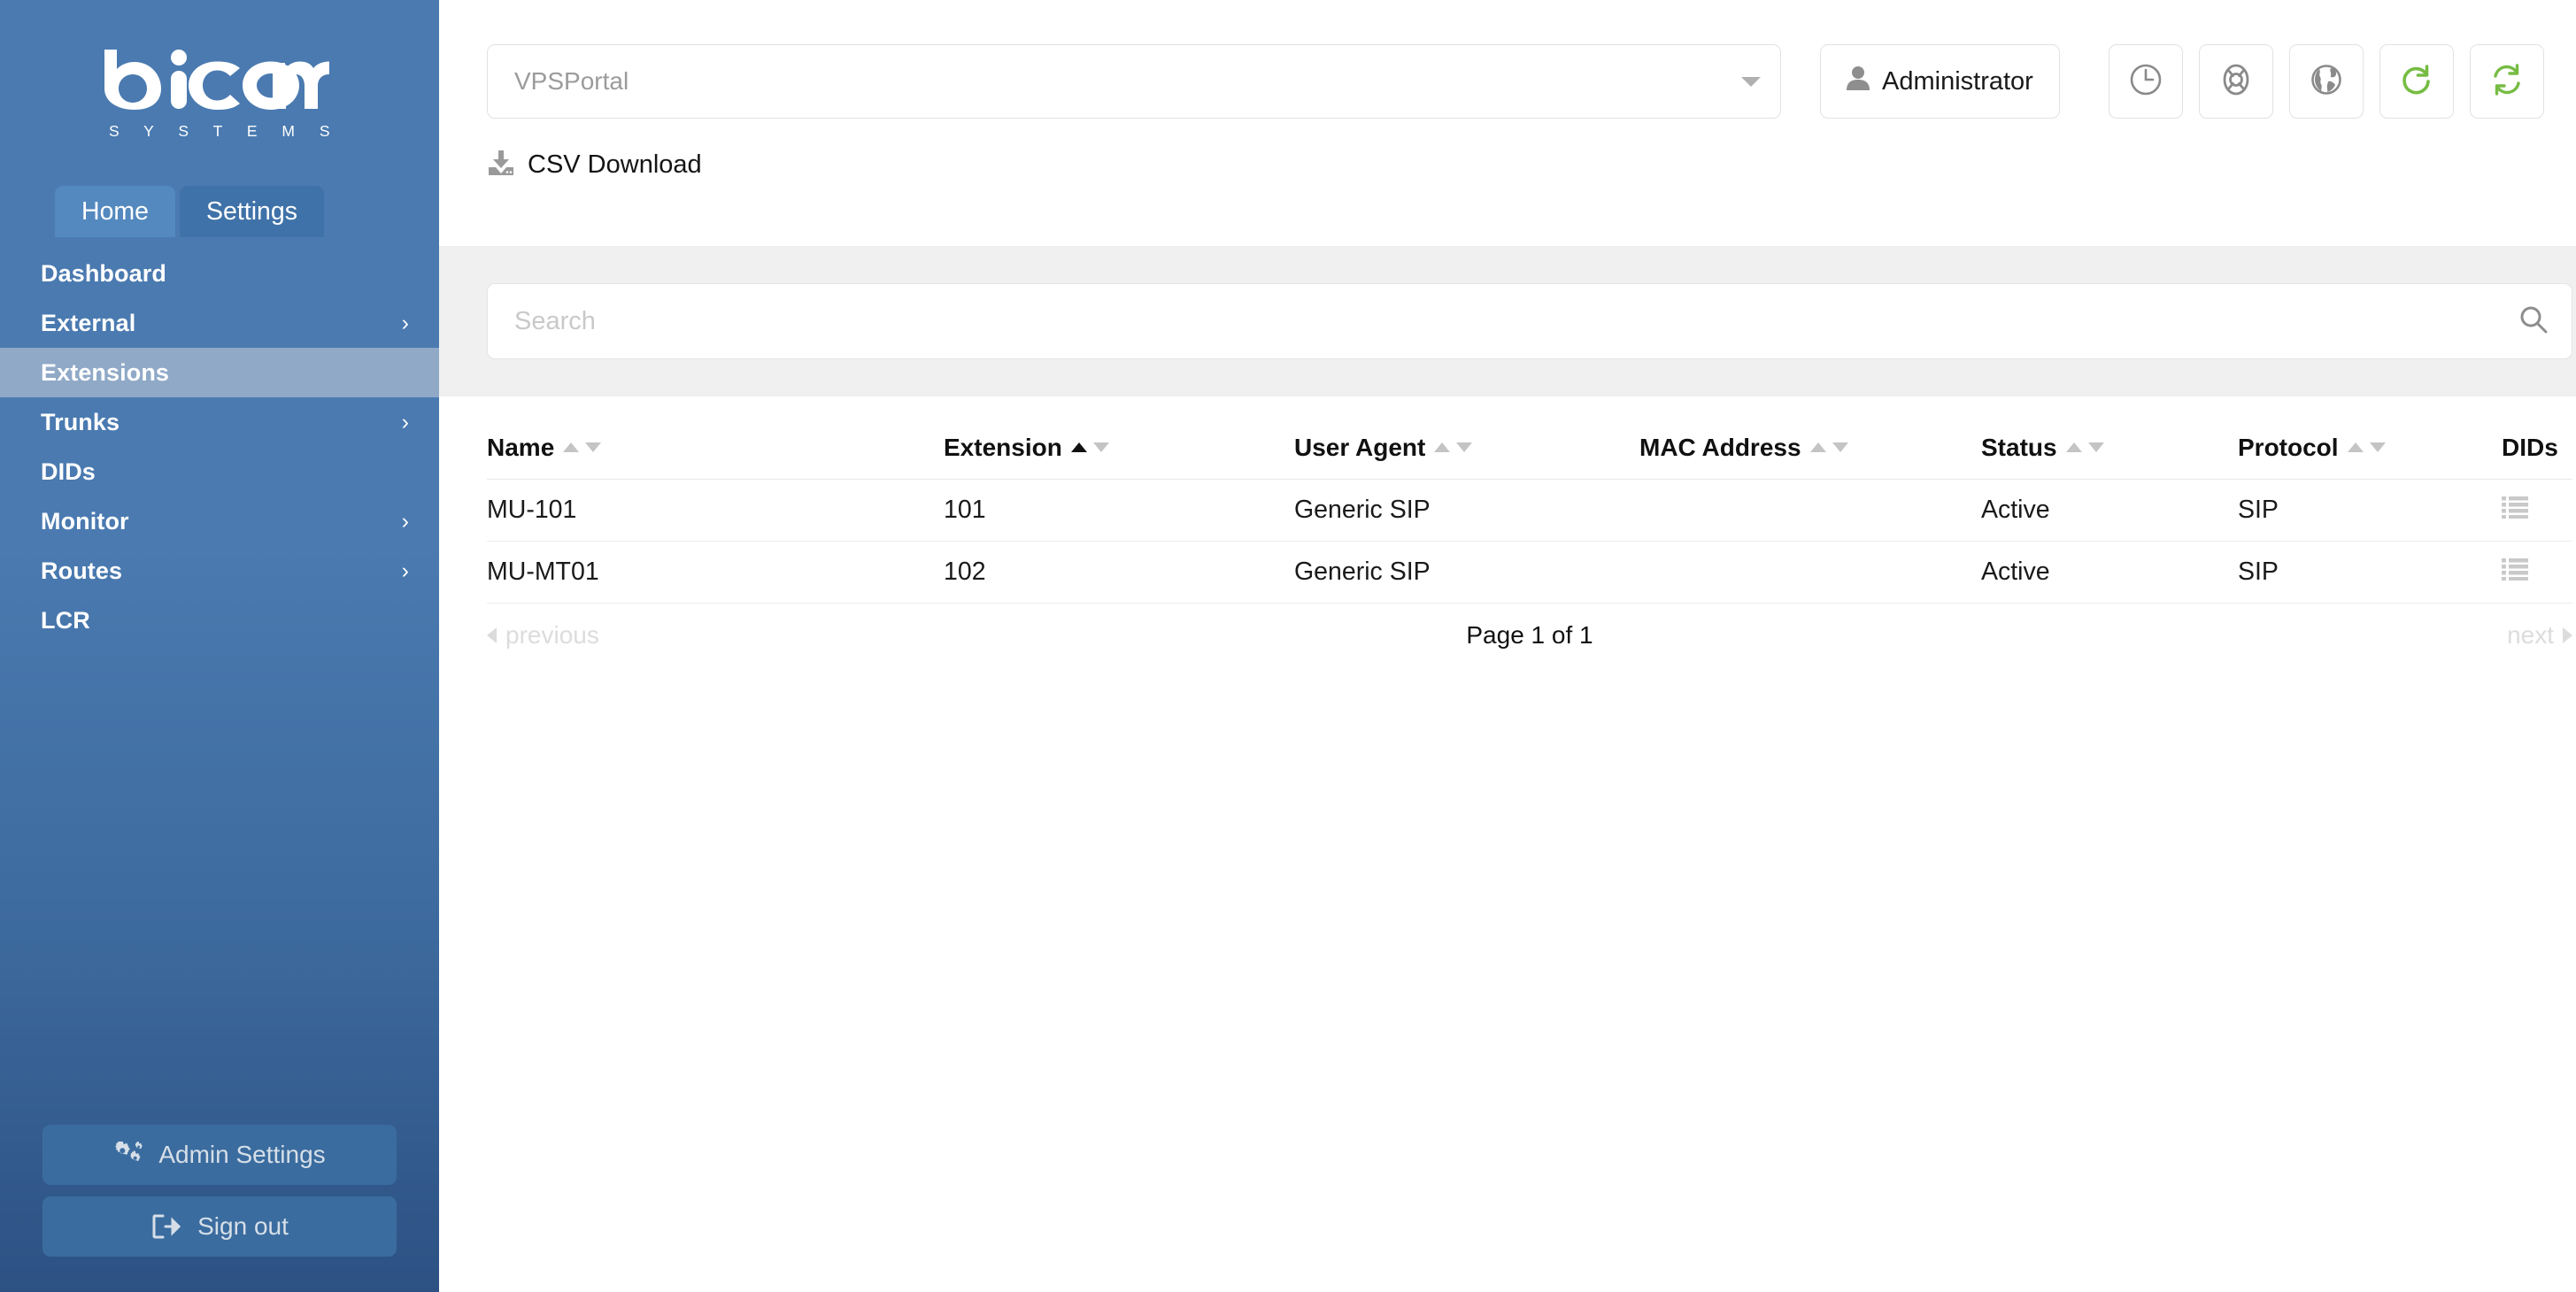 Image resolution: width=2576 pixels, height=1292 pixels. What do you see at coordinates (1957, 81) in the screenshot?
I see `user-button-label: Administrator` at bounding box center [1957, 81].